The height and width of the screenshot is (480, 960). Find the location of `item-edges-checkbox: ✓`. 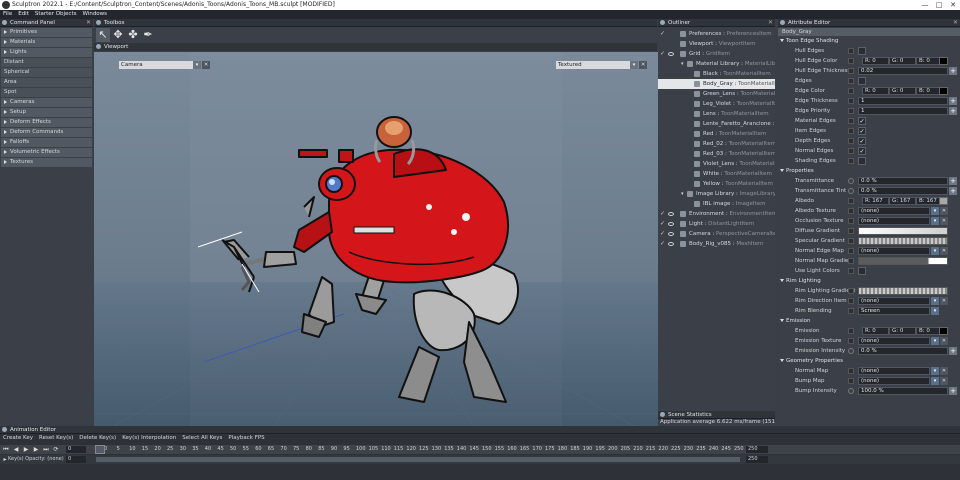

item-edges-checkbox: ✓ is located at coordinates (862, 131).